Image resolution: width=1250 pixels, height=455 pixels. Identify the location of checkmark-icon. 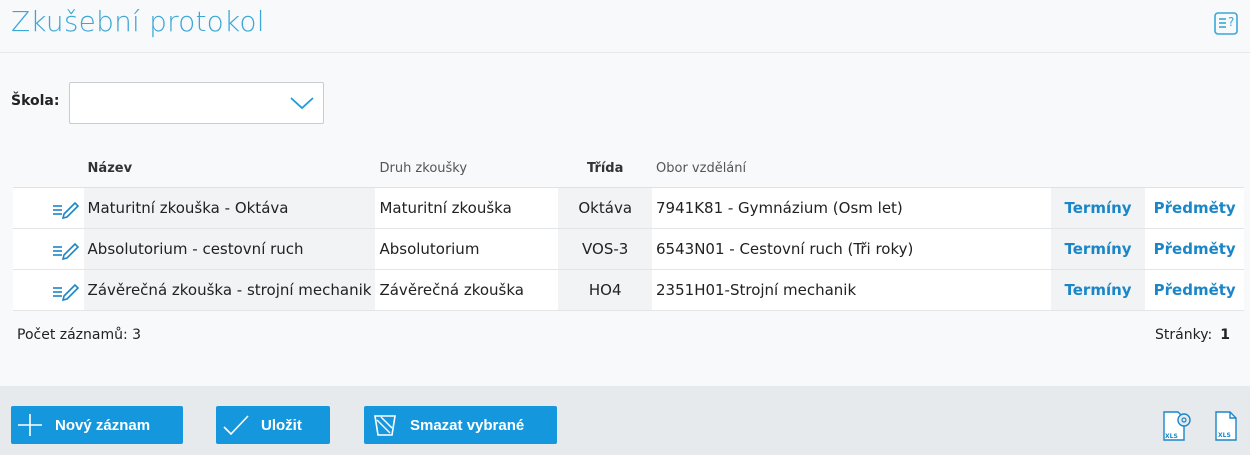
(236, 425).